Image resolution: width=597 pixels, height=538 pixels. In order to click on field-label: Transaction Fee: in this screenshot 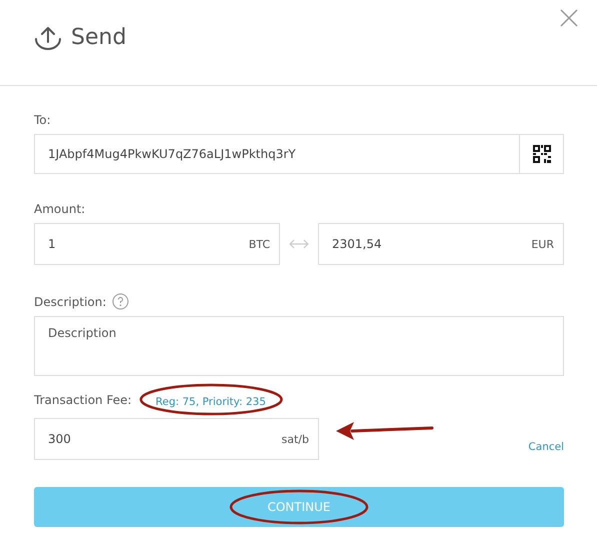, I will do `click(83, 399)`.